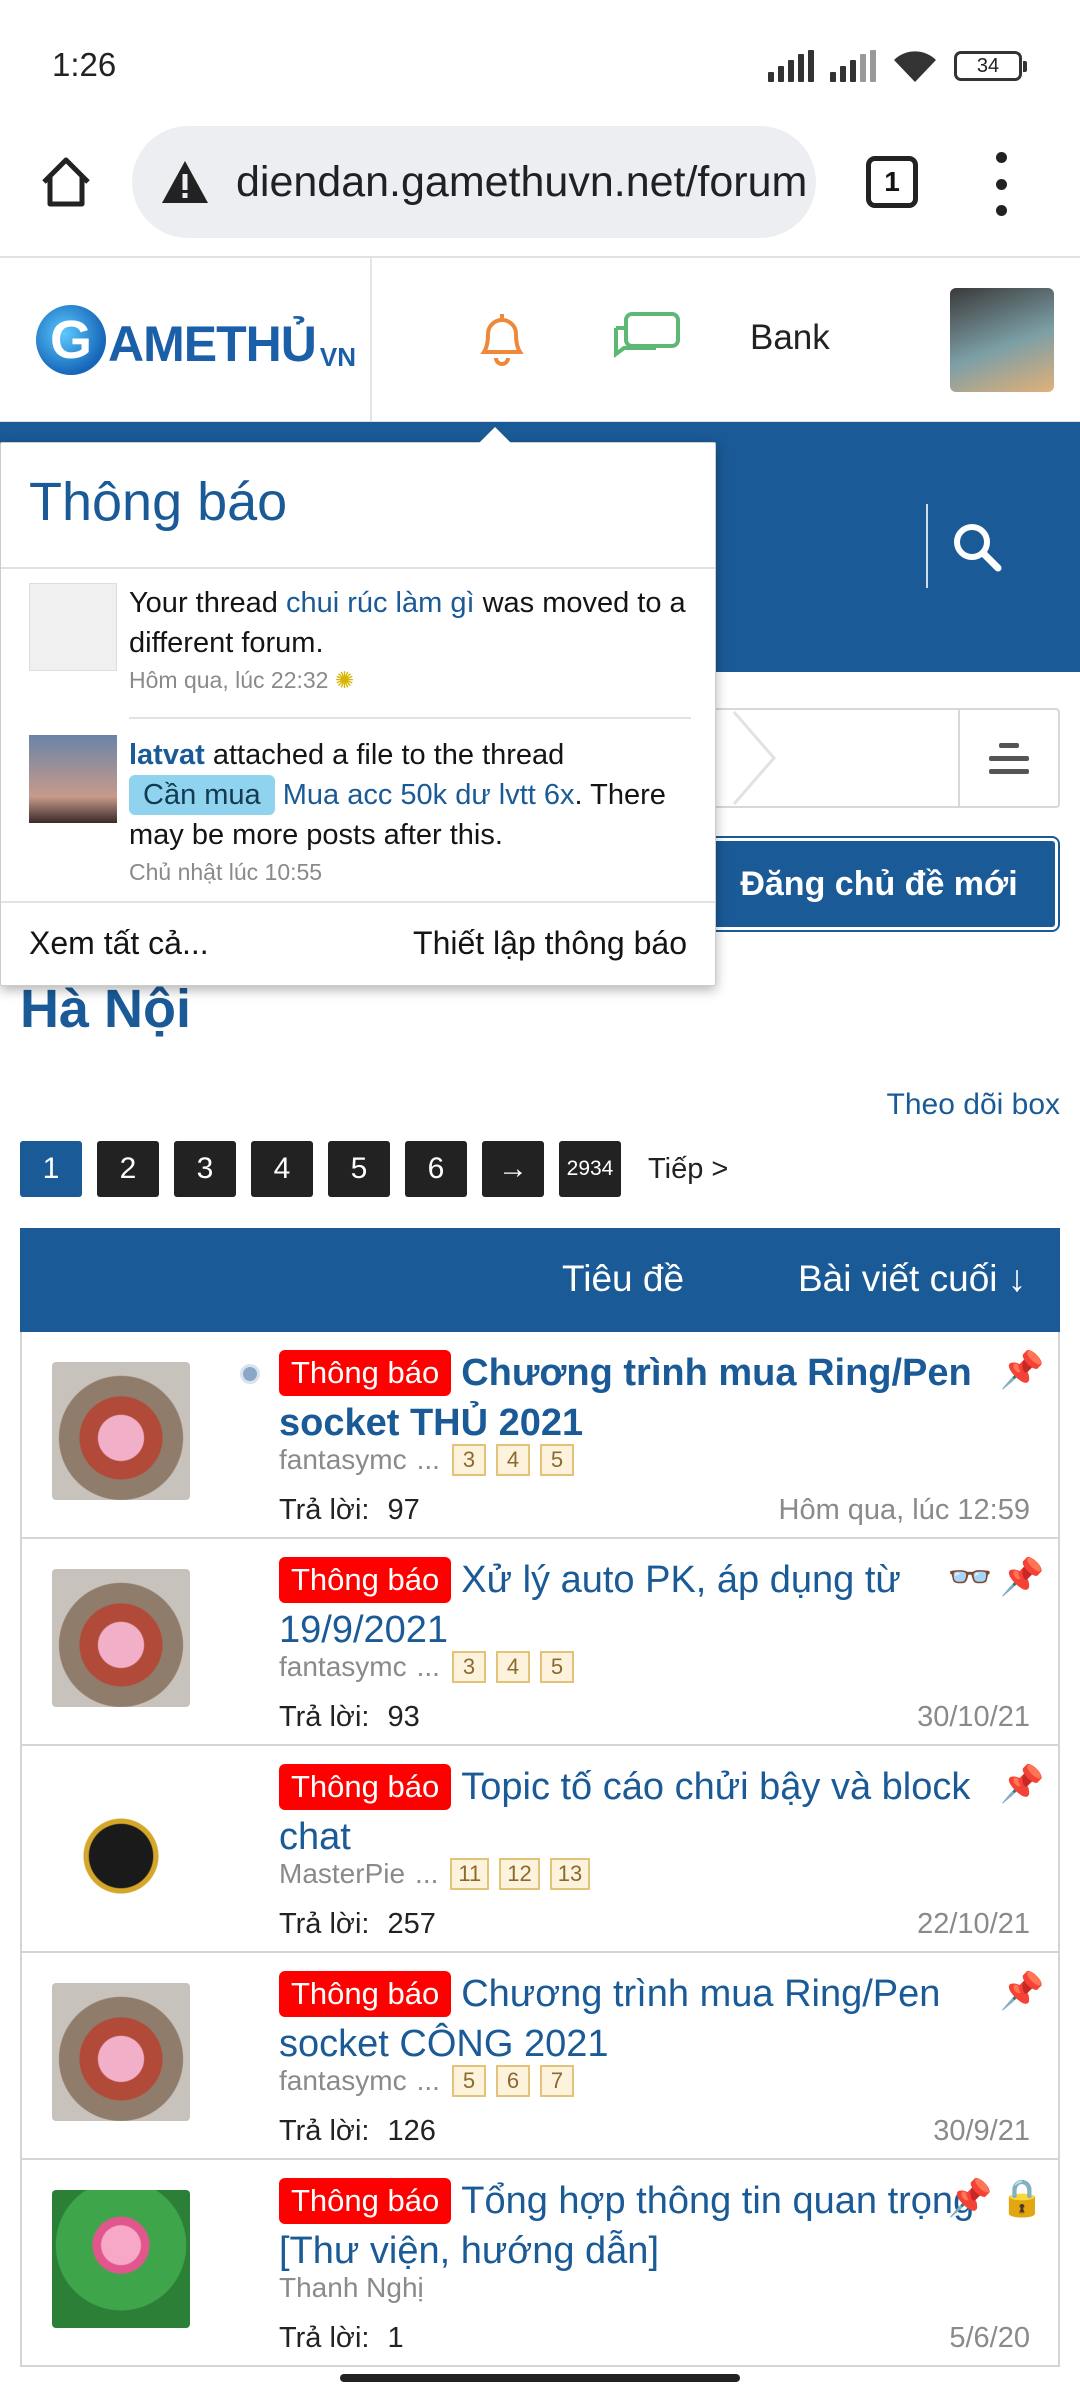 This screenshot has width=1080, height=2400. Describe the element at coordinates (84, 64) in the screenshot. I see `clock: 1:26` at that location.